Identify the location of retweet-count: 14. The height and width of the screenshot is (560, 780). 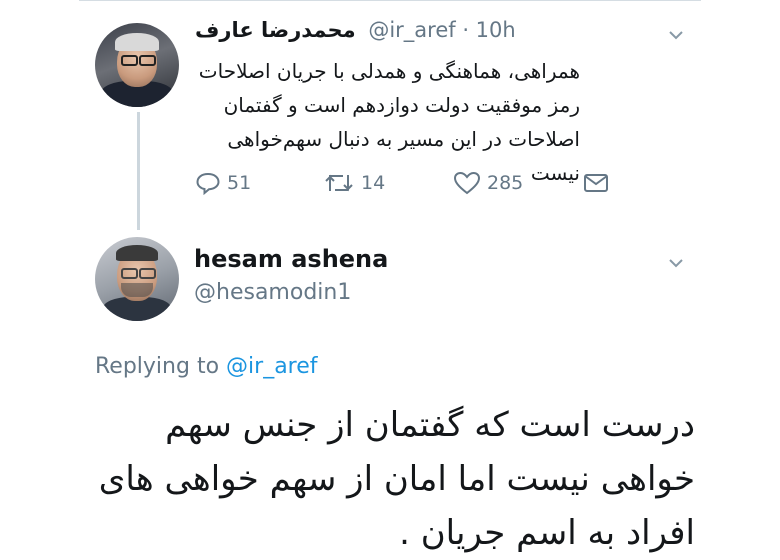
(373, 183).